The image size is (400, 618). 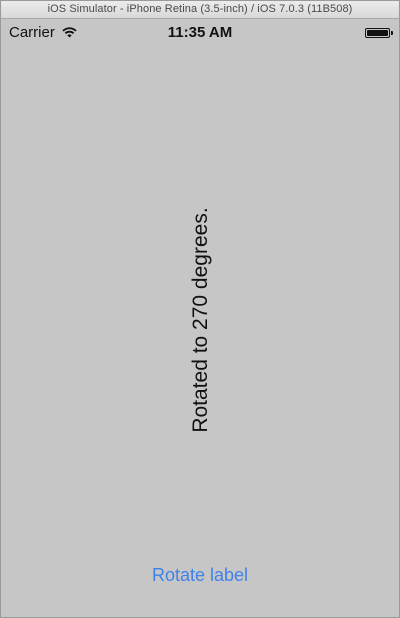 I want to click on battery-icon, so click(x=379, y=33).